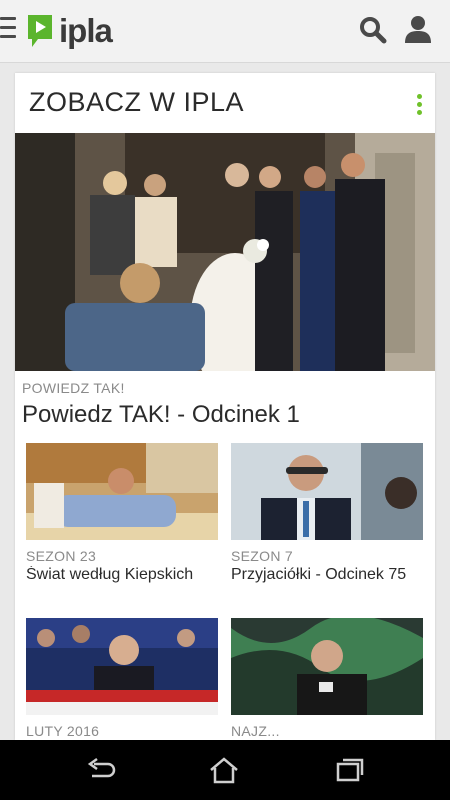 The width and height of the screenshot is (450, 800). Describe the element at coordinates (373, 30) in the screenshot. I see `search-icon` at that location.